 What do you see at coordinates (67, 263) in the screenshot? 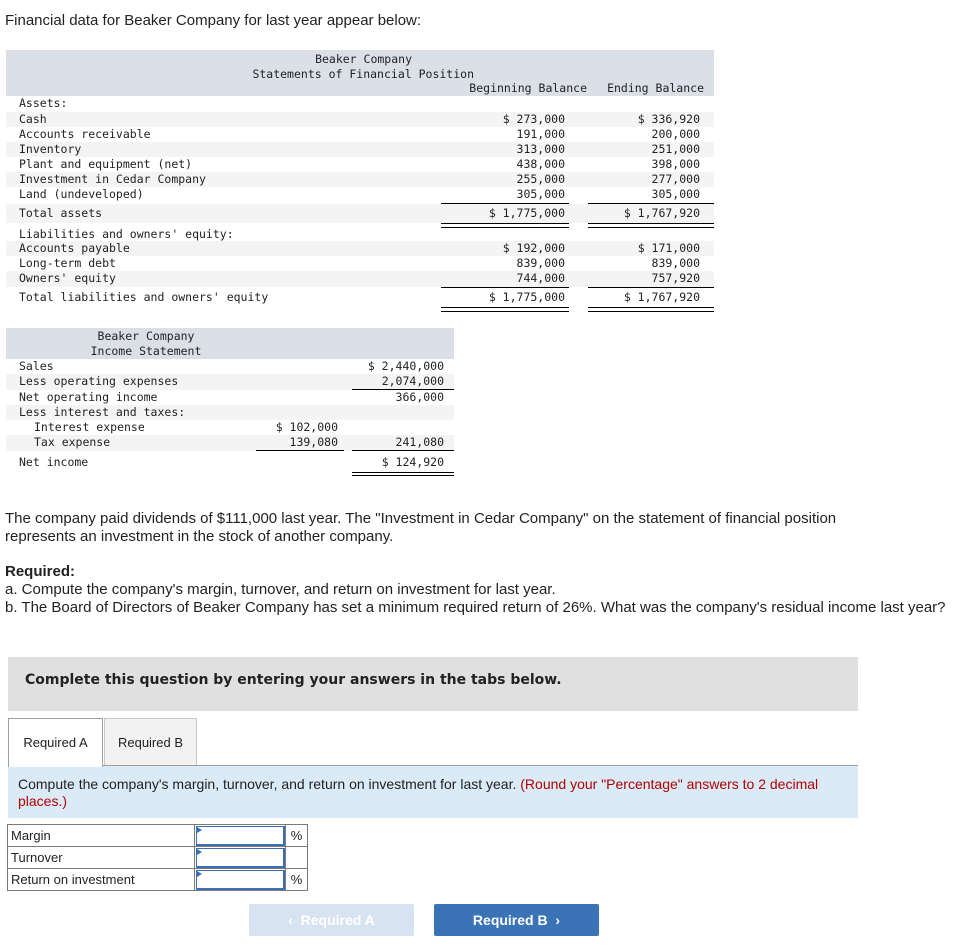
I see `row-label: Long-term debt` at bounding box center [67, 263].